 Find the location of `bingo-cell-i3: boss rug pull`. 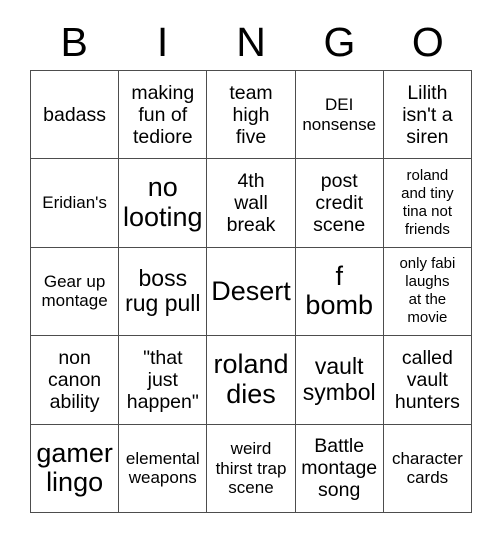

bingo-cell-i3: boss rug pull is located at coordinates (163, 292).